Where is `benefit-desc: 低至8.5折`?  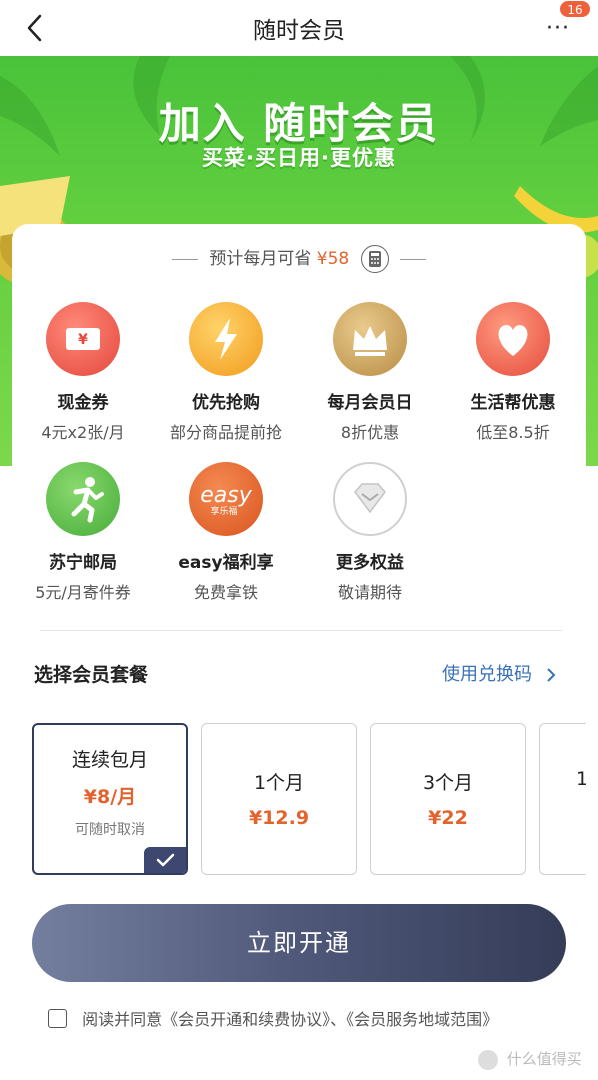 benefit-desc: 低至8.5折 is located at coordinates (513, 432).